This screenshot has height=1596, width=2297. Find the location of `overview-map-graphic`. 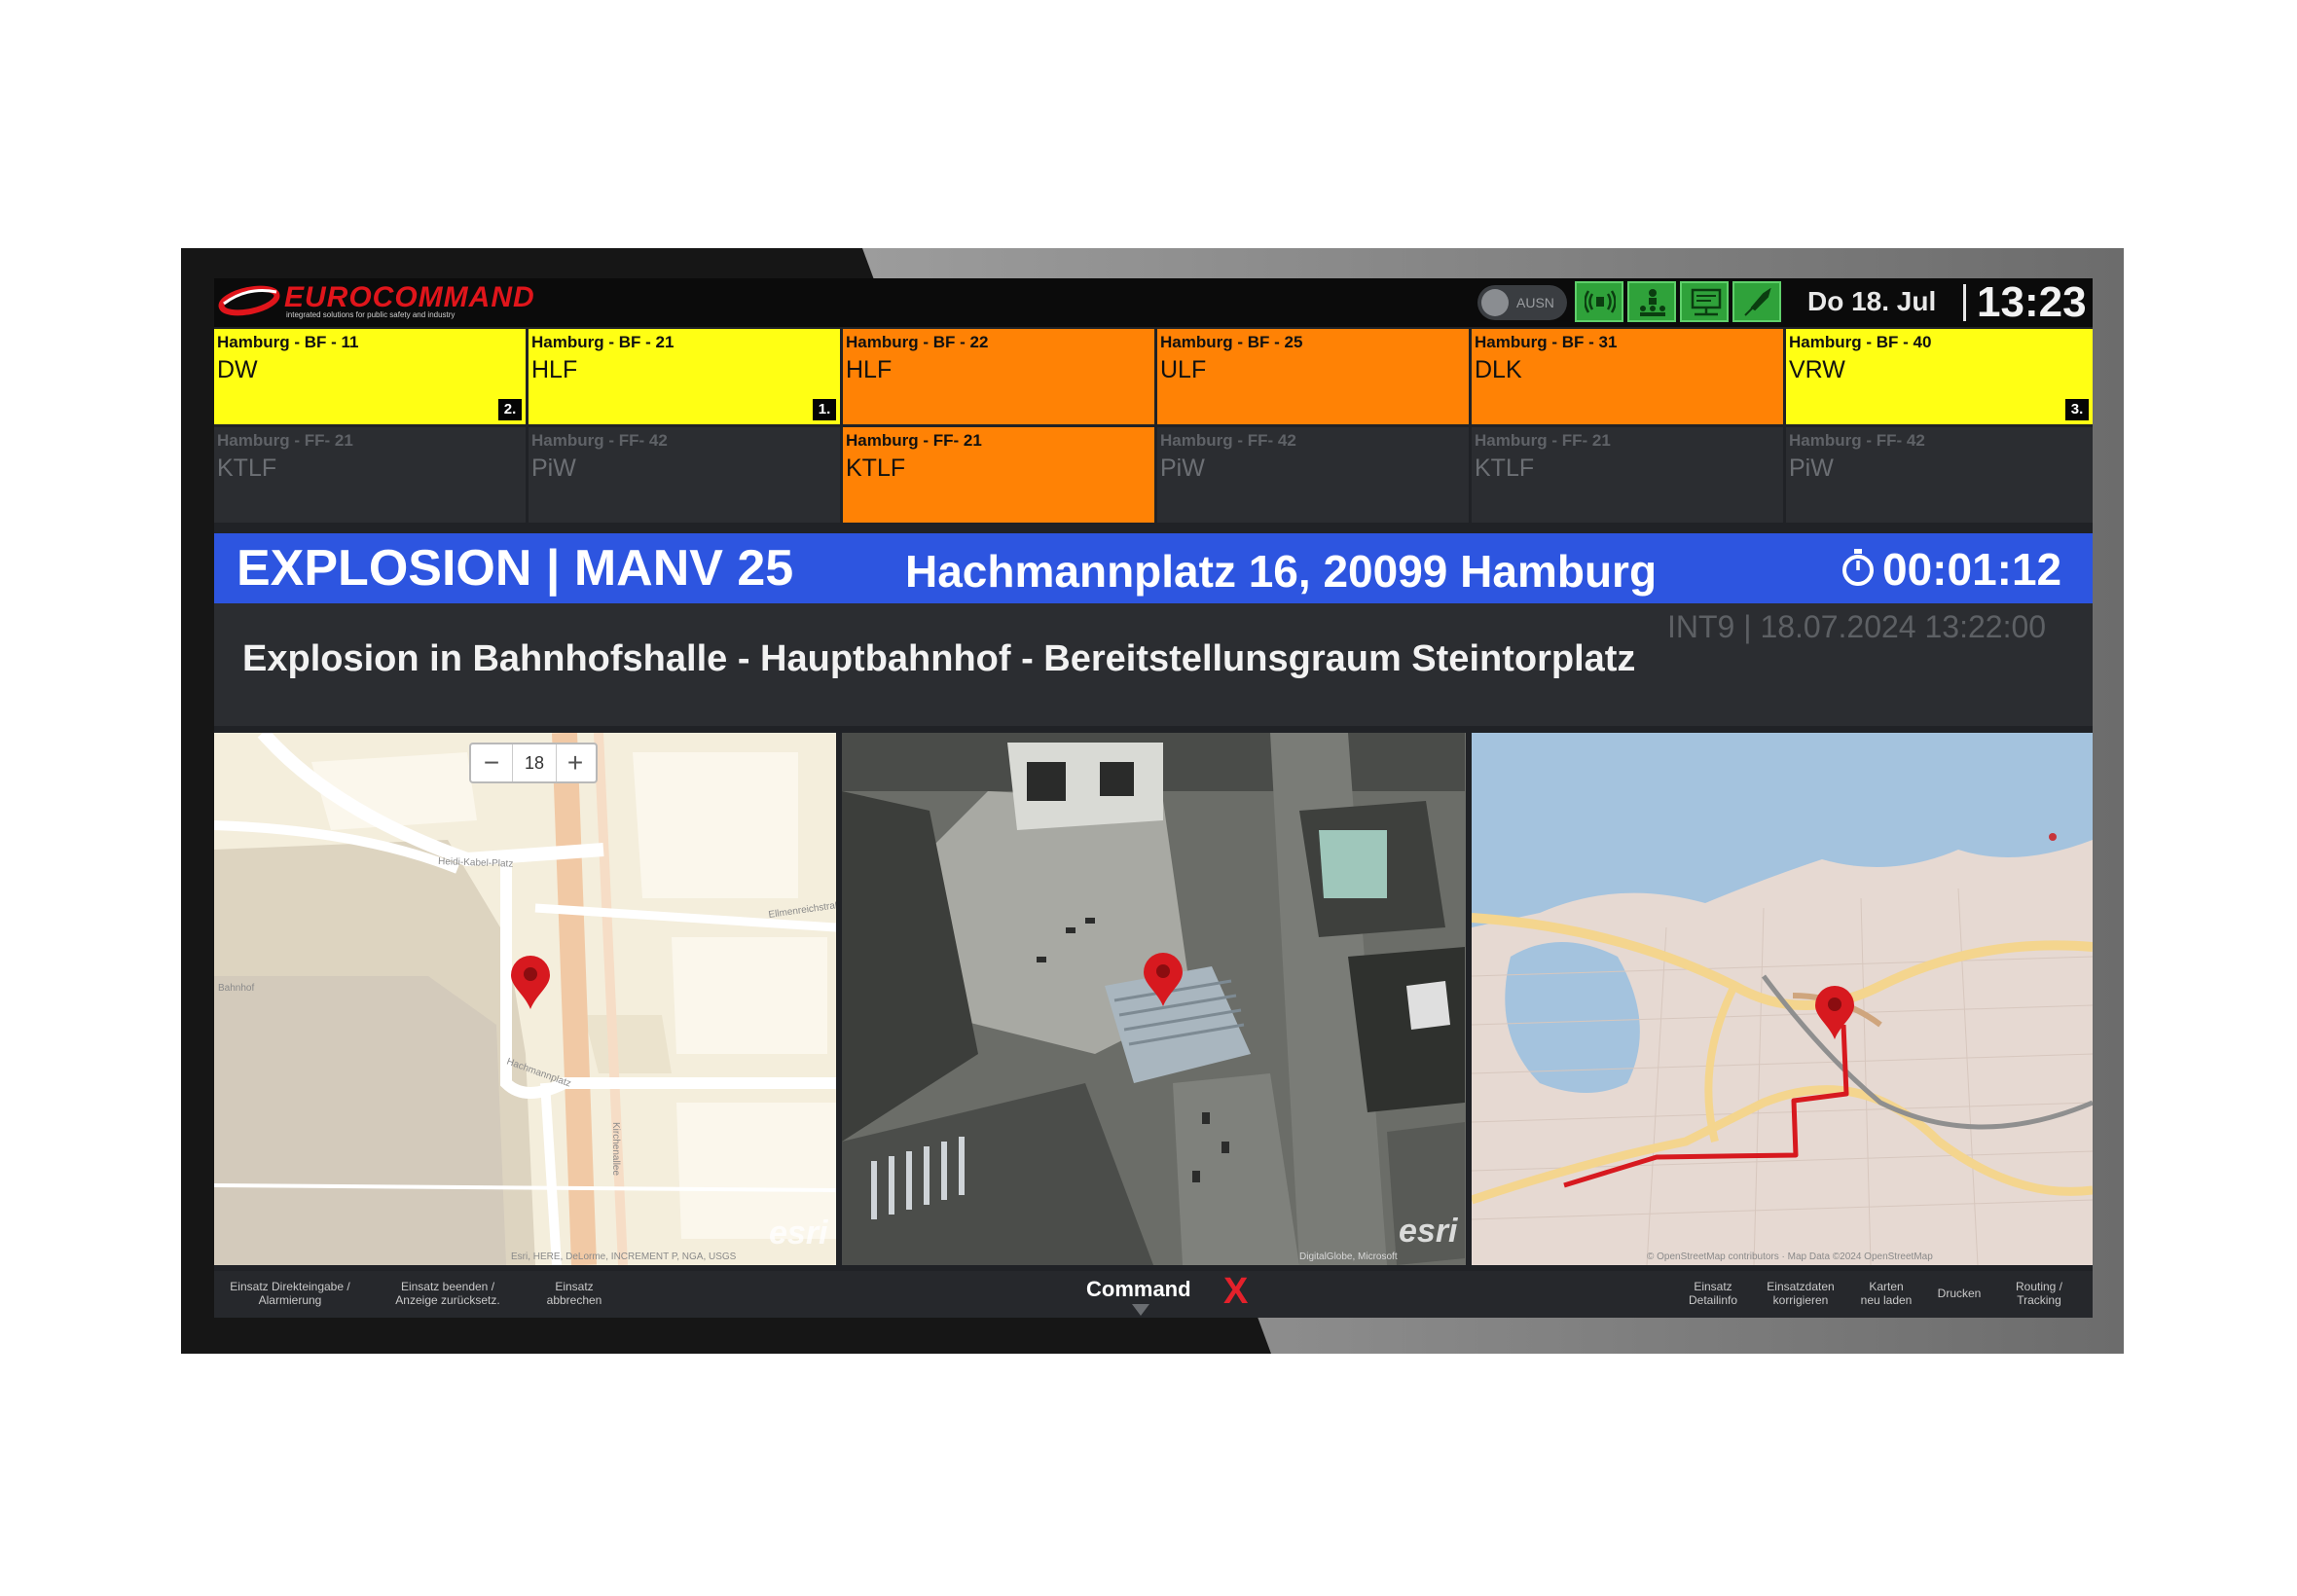

overview-map-graphic is located at coordinates (1783, 999).